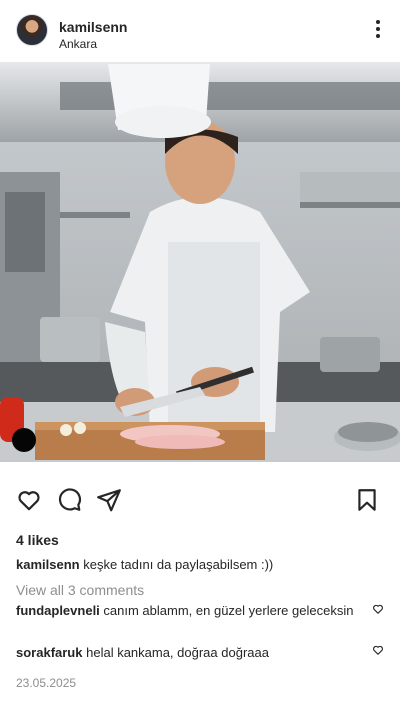  I want to click on avatar, so click(32, 30).